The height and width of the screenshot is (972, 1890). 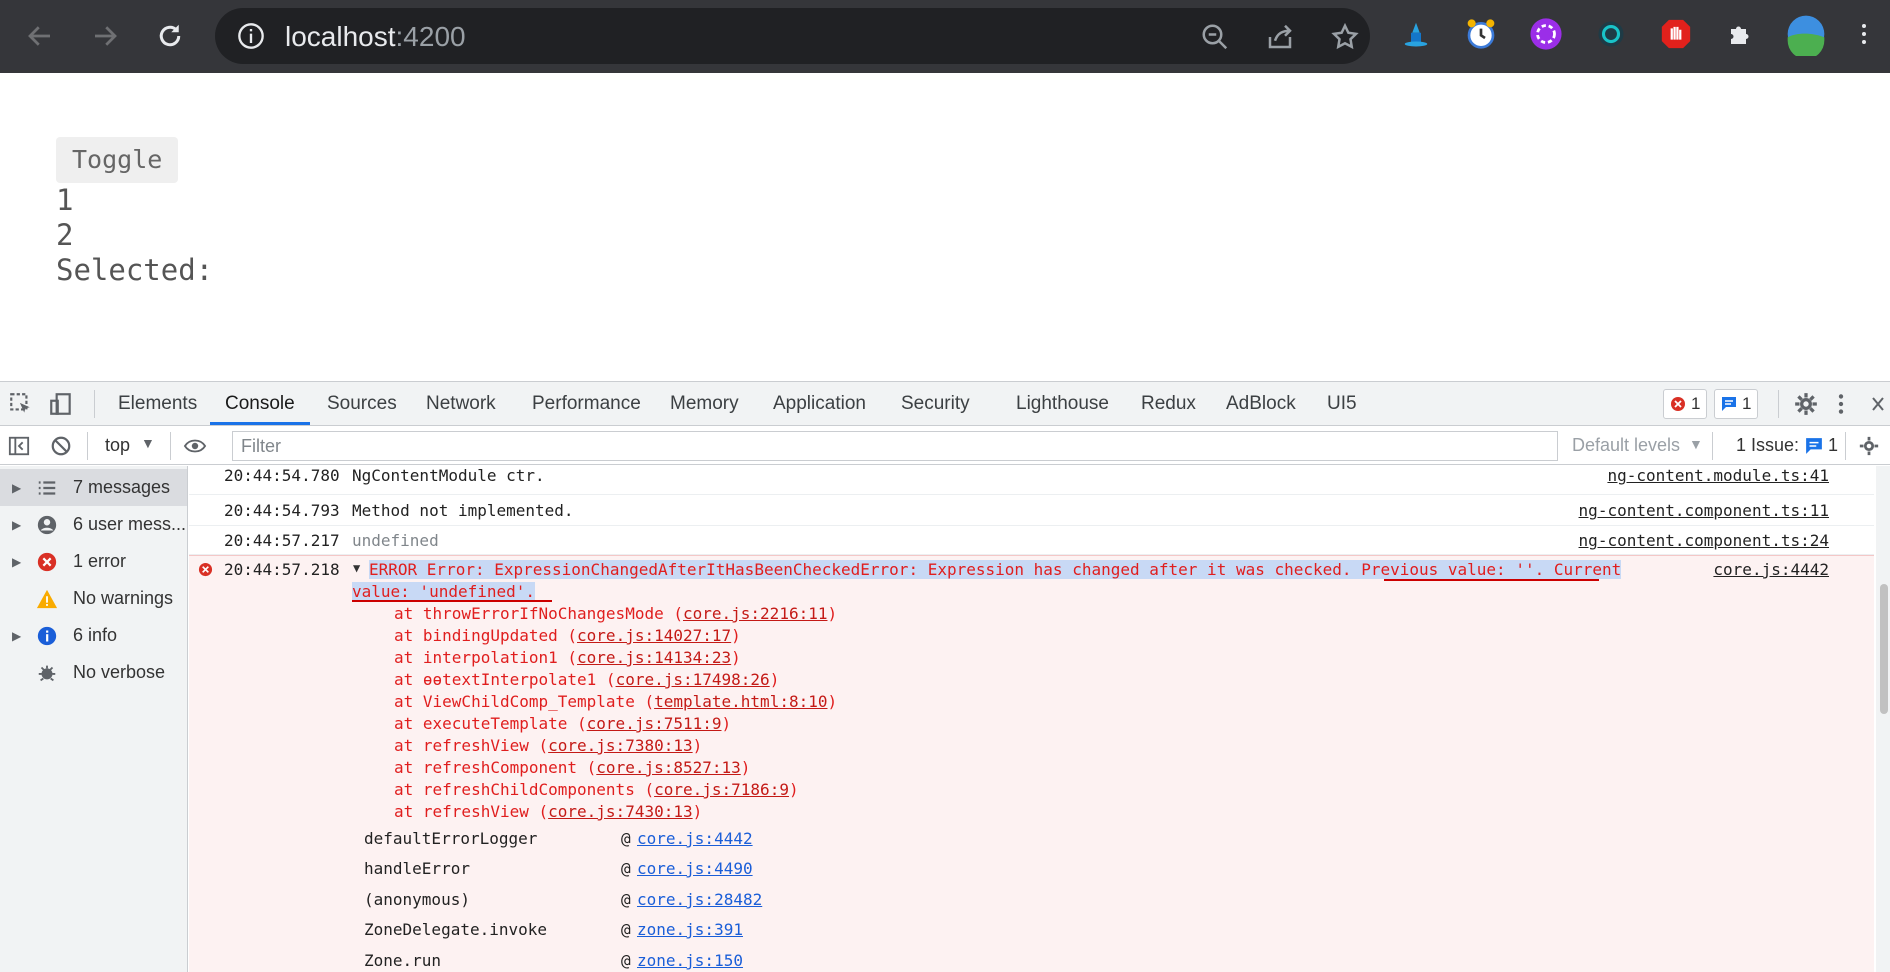 What do you see at coordinates (693, 679) in the screenshot?
I see `stack-link: core.js:17498:26` at bounding box center [693, 679].